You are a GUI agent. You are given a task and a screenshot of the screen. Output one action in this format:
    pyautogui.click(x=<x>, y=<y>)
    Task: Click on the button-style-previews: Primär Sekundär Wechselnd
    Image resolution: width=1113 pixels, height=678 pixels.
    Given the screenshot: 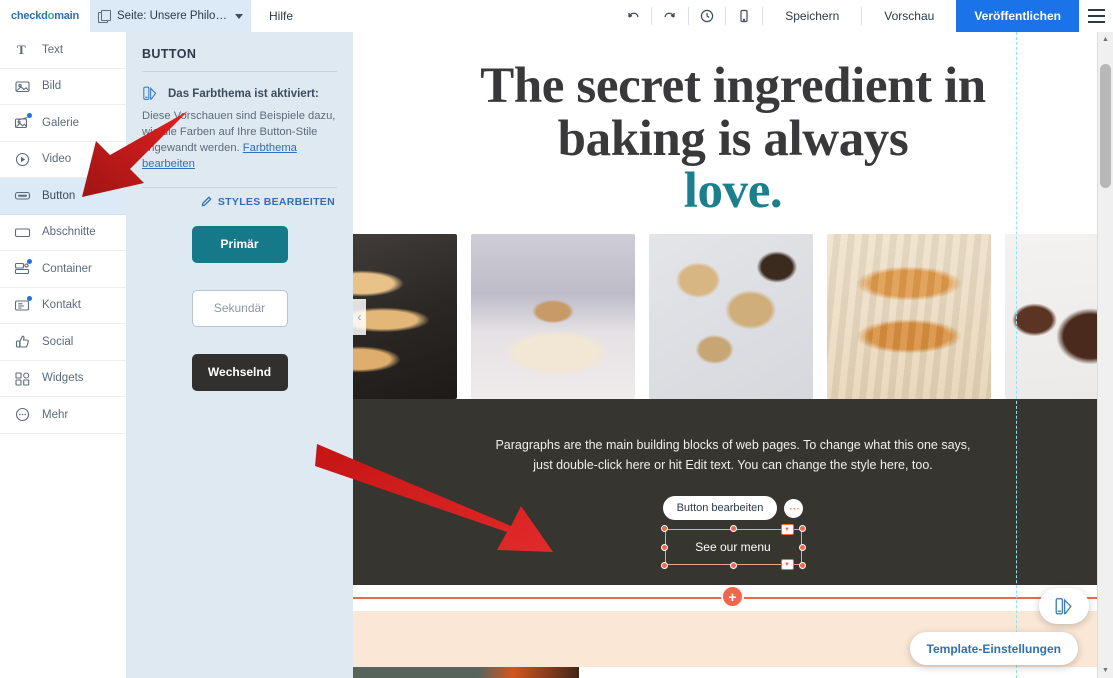 What is the action you would take?
    pyautogui.click(x=239, y=299)
    